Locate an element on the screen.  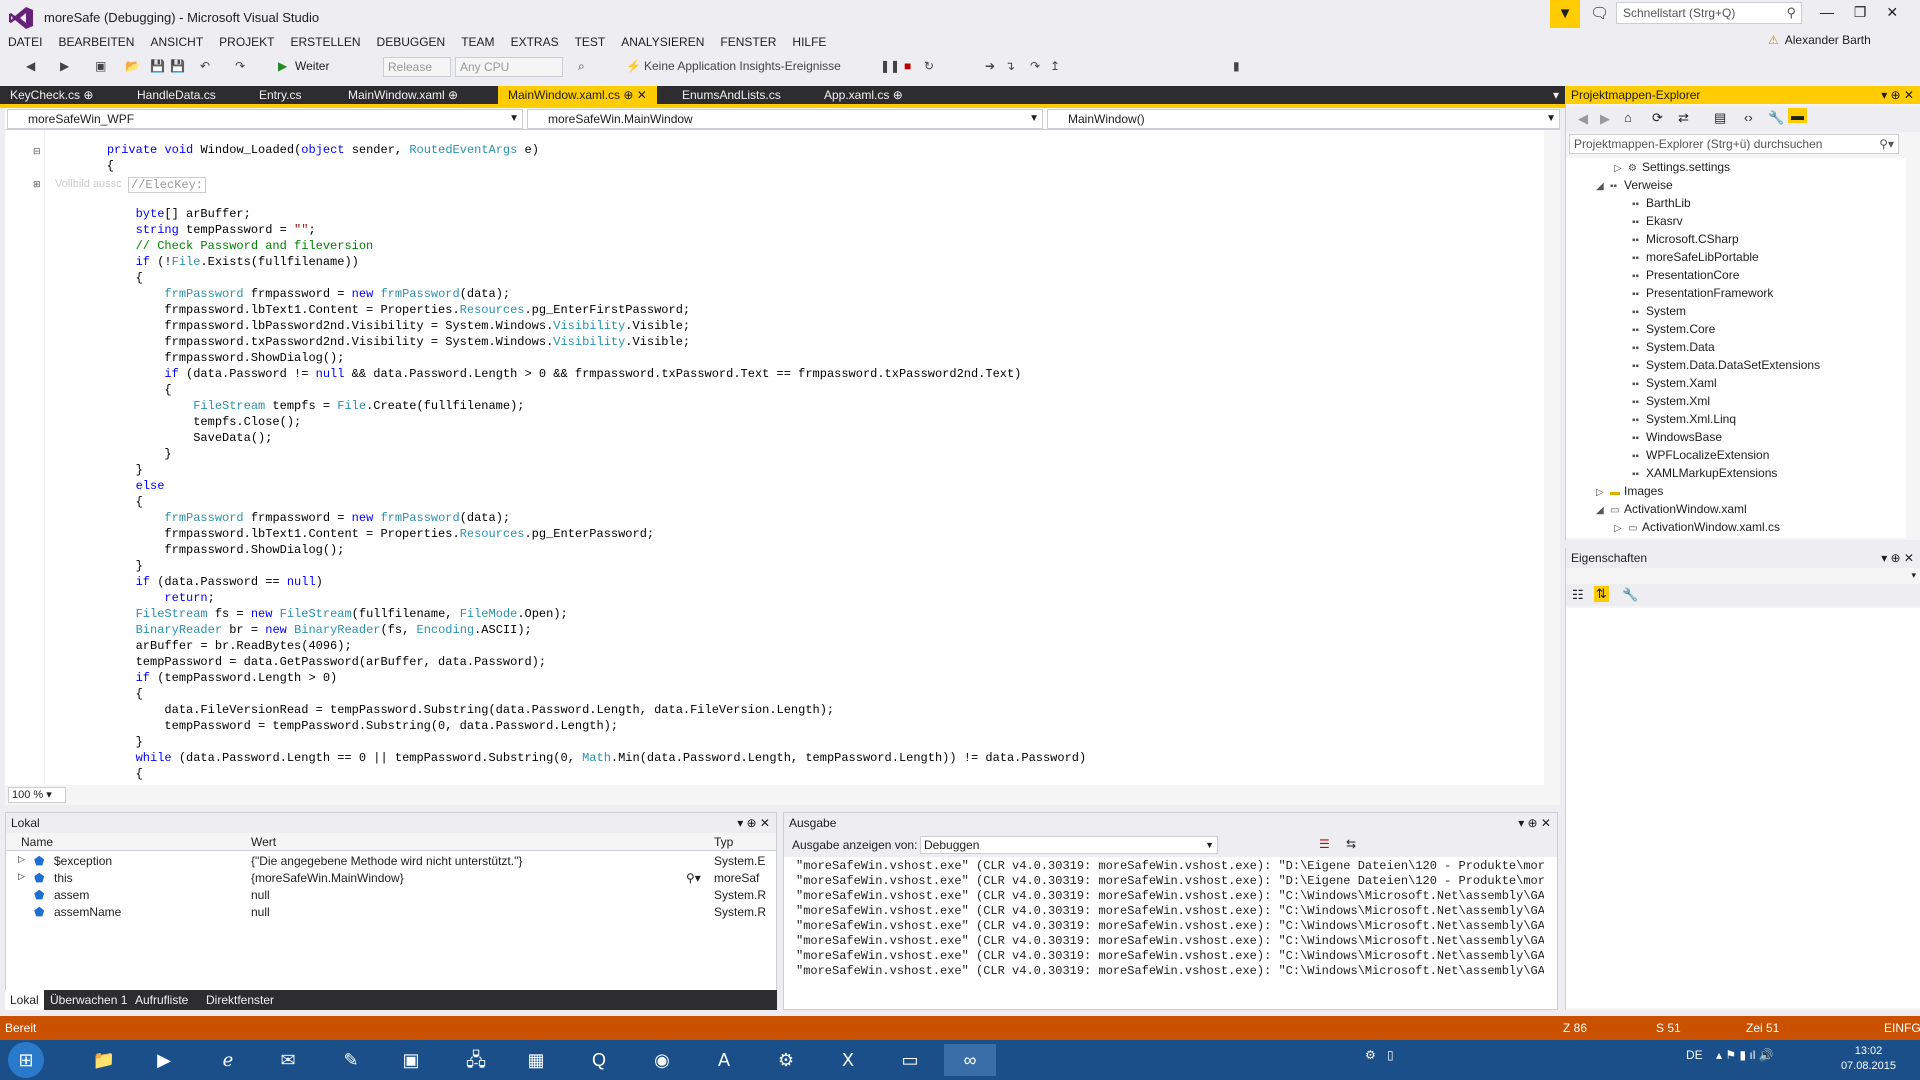
tab-mainwindow-xaml-cs: MainWindow.xaml.cs ⊕ ✕ is located at coordinates (577, 95).